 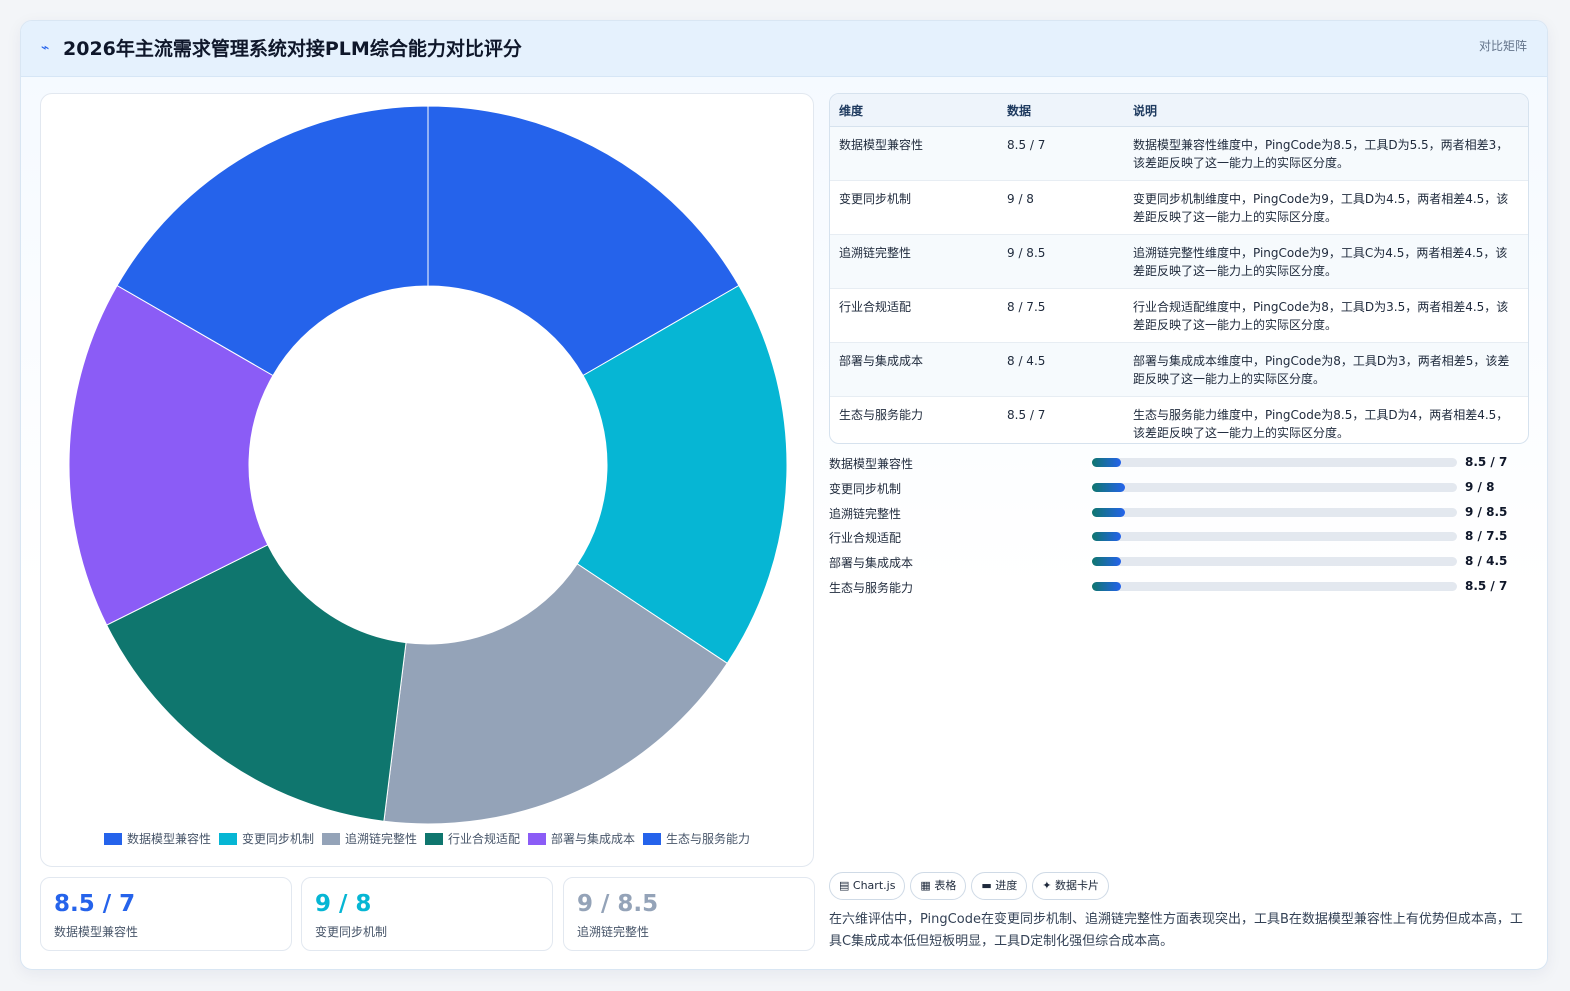 I want to click on progress-row: 追溯链完整性 9 / 8.5, so click(x=1178, y=515).